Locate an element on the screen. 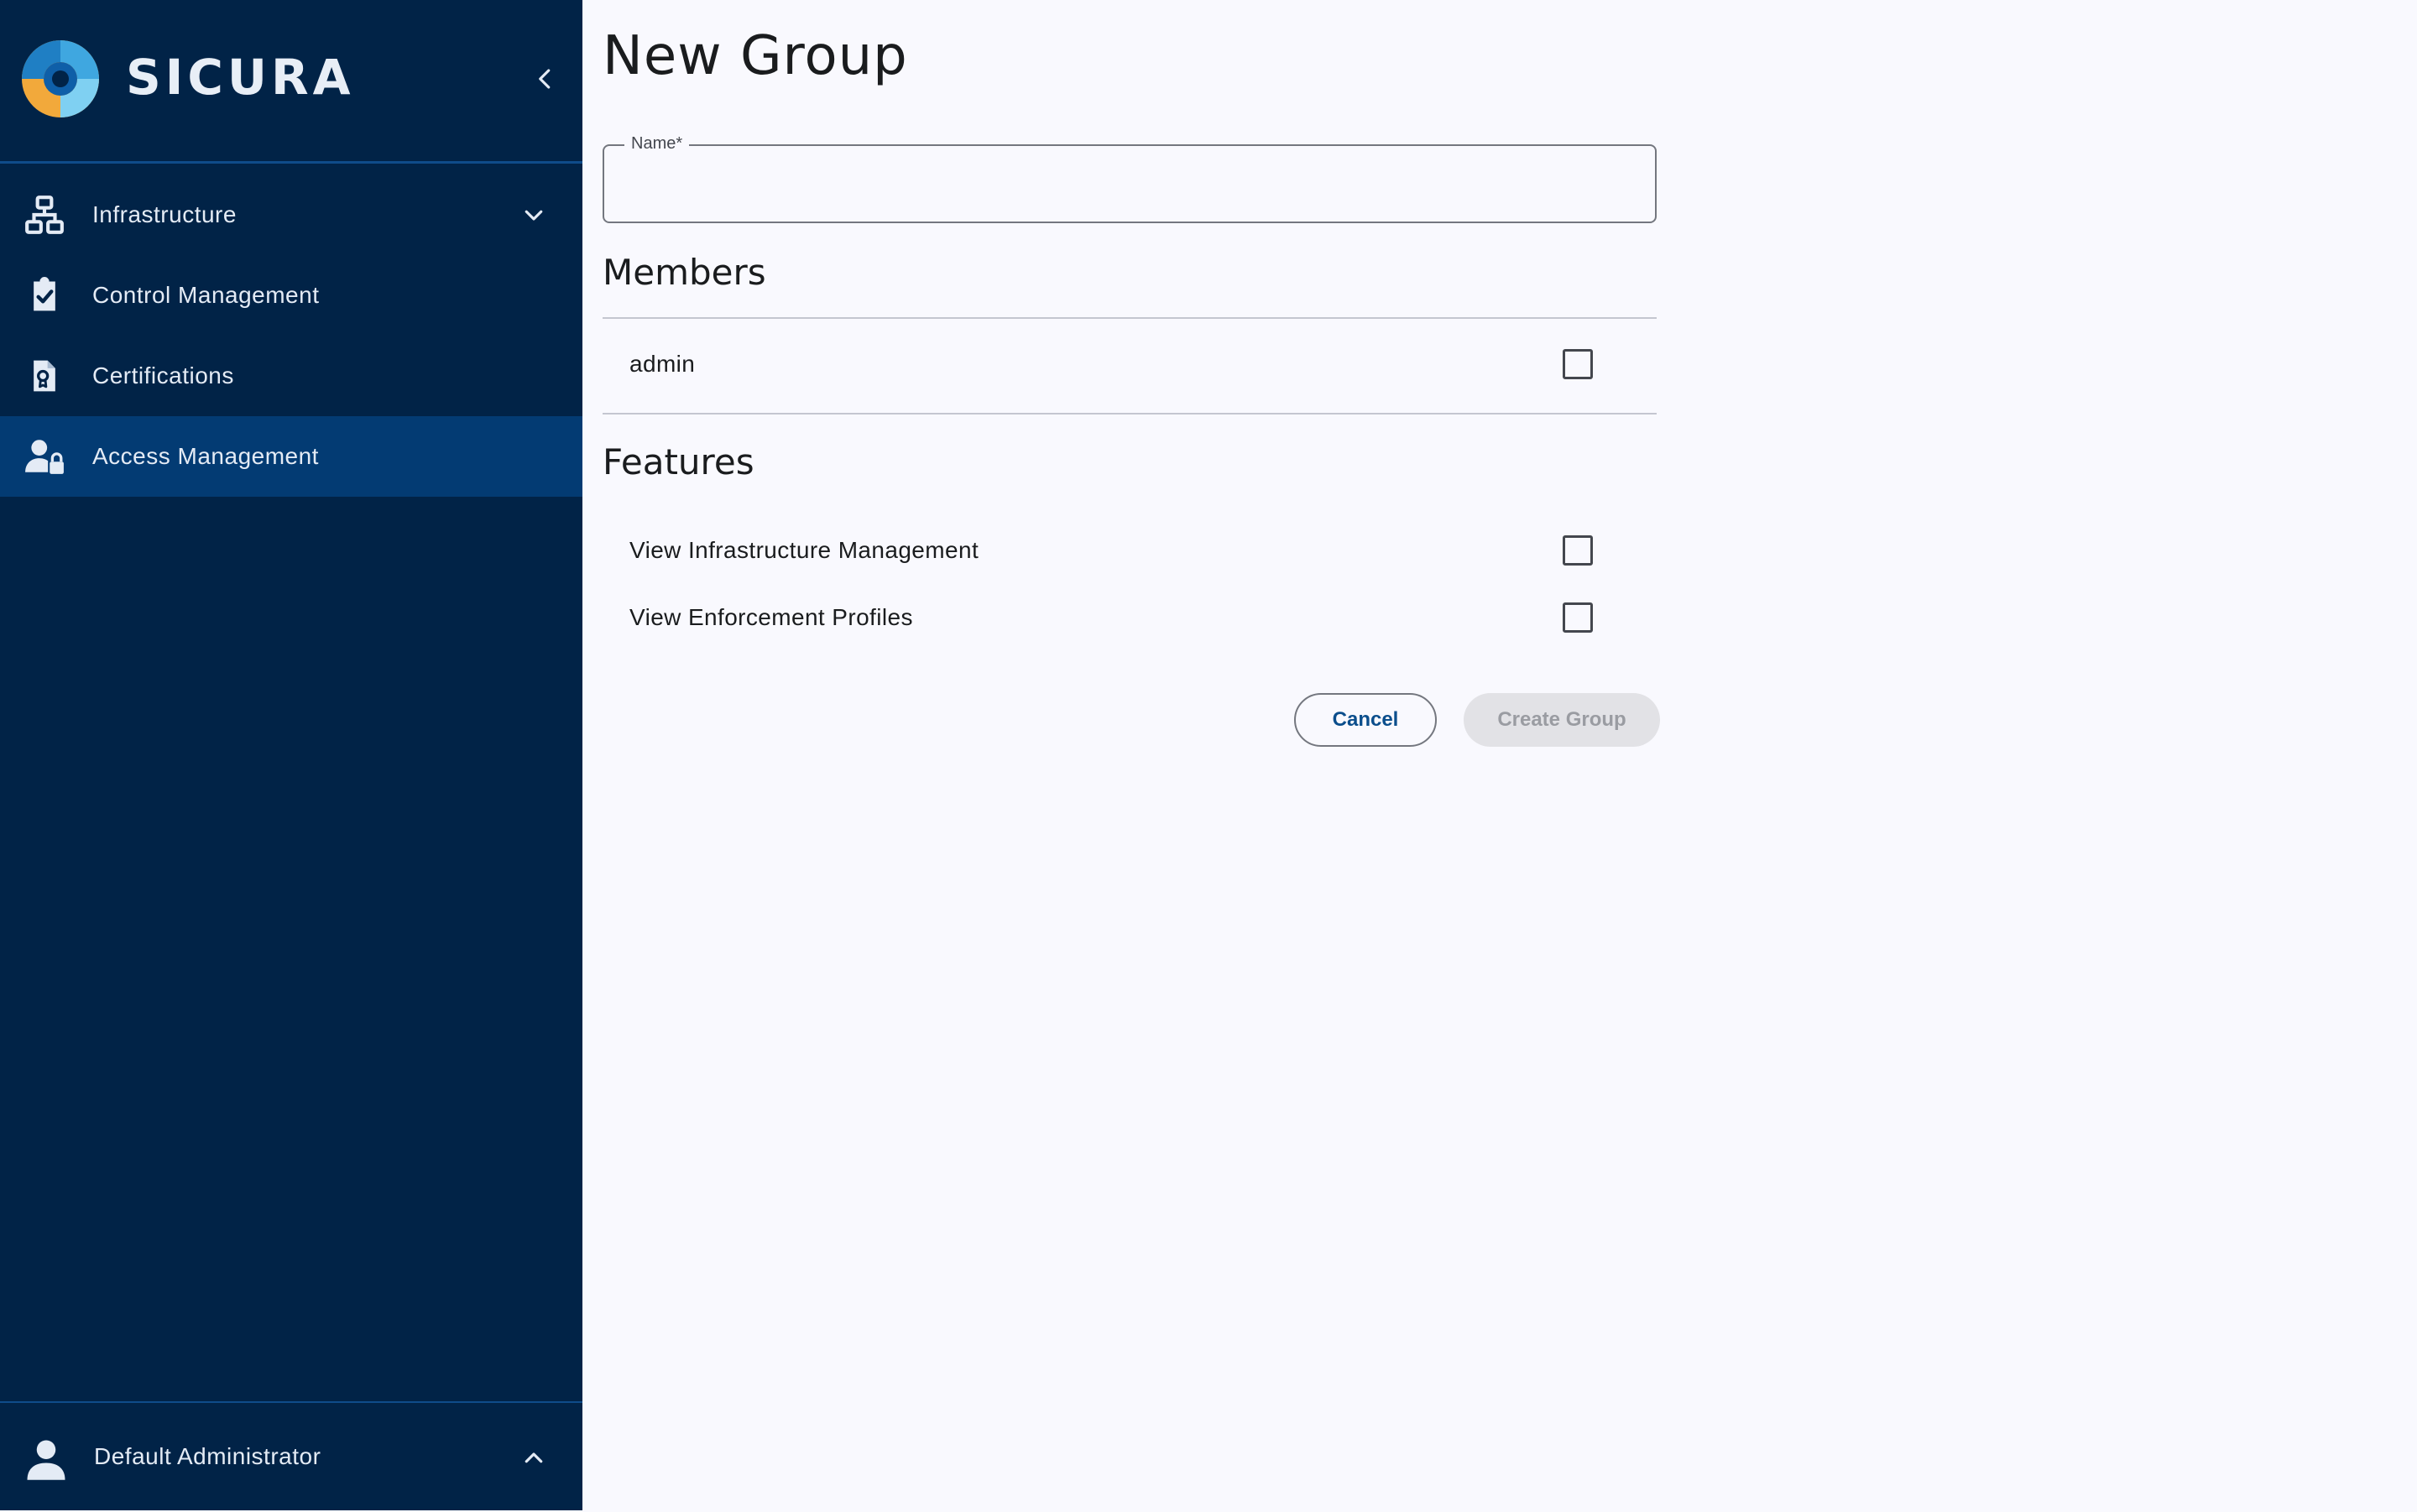 The image size is (2417, 1512). member-row-admin: admin is located at coordinates (1130, 365).